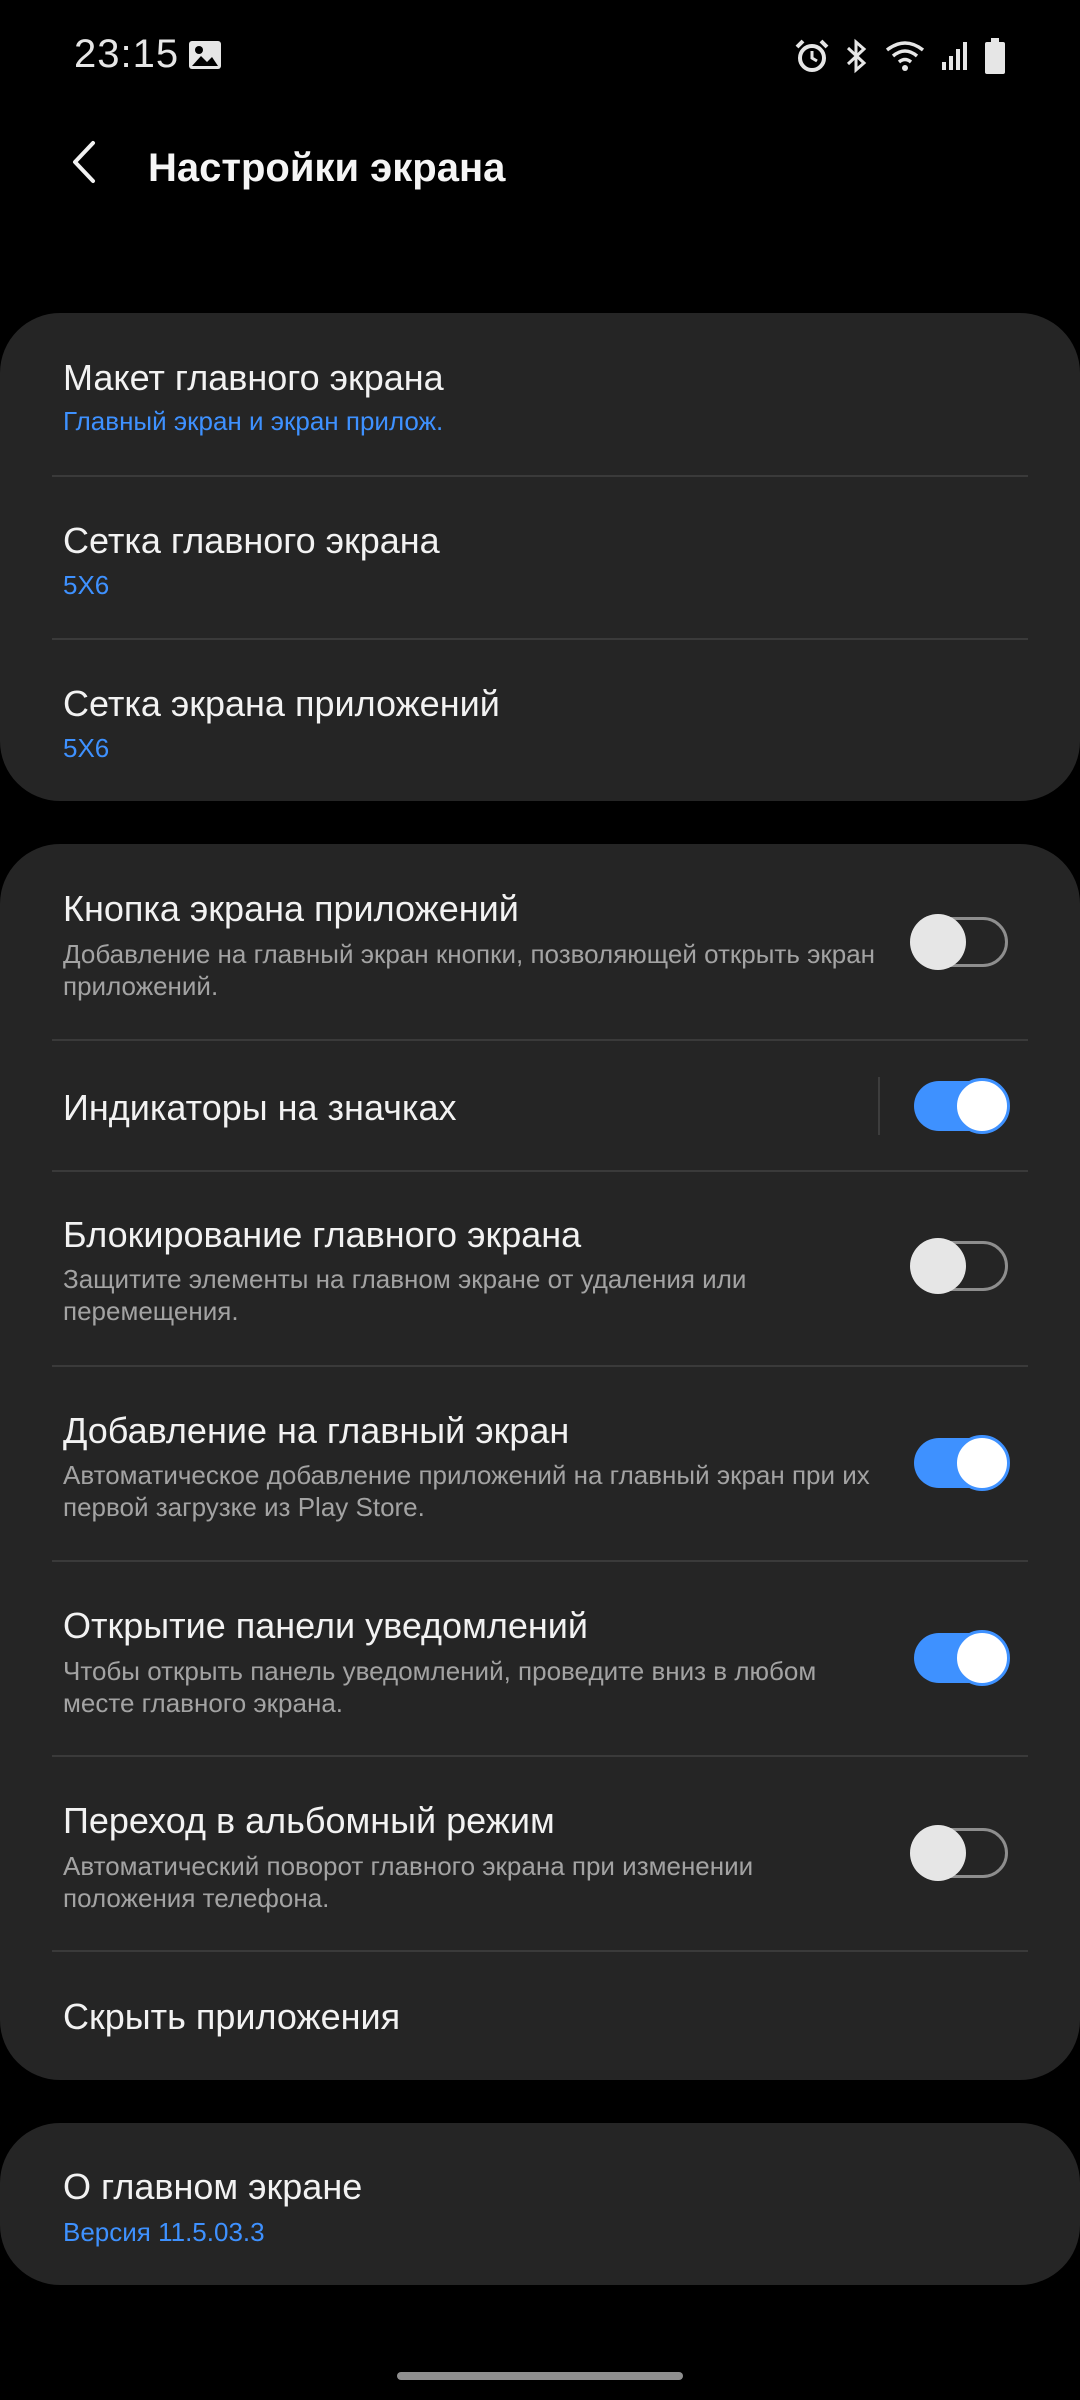 Image resolution: width=1080 pixels, height=2400 pixels. I want to click on add-to-home-title: Добавление на главный экран, so click(316, 1430).